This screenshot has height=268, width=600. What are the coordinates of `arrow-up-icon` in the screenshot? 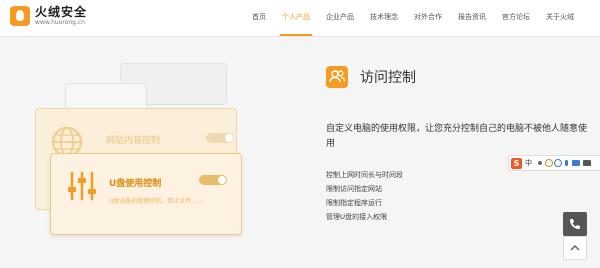 It's located at (575, 247).